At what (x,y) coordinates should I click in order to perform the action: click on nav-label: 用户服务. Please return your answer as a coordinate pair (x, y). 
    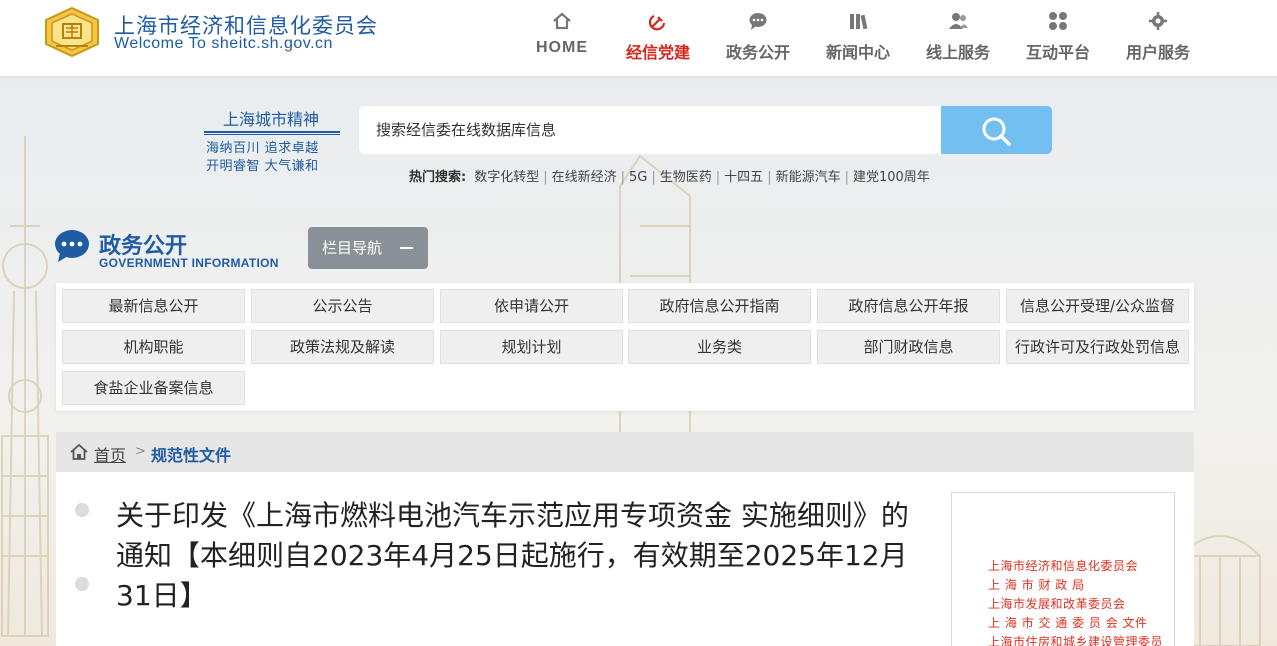
    Looking at the image, I should click on (1157, 52).